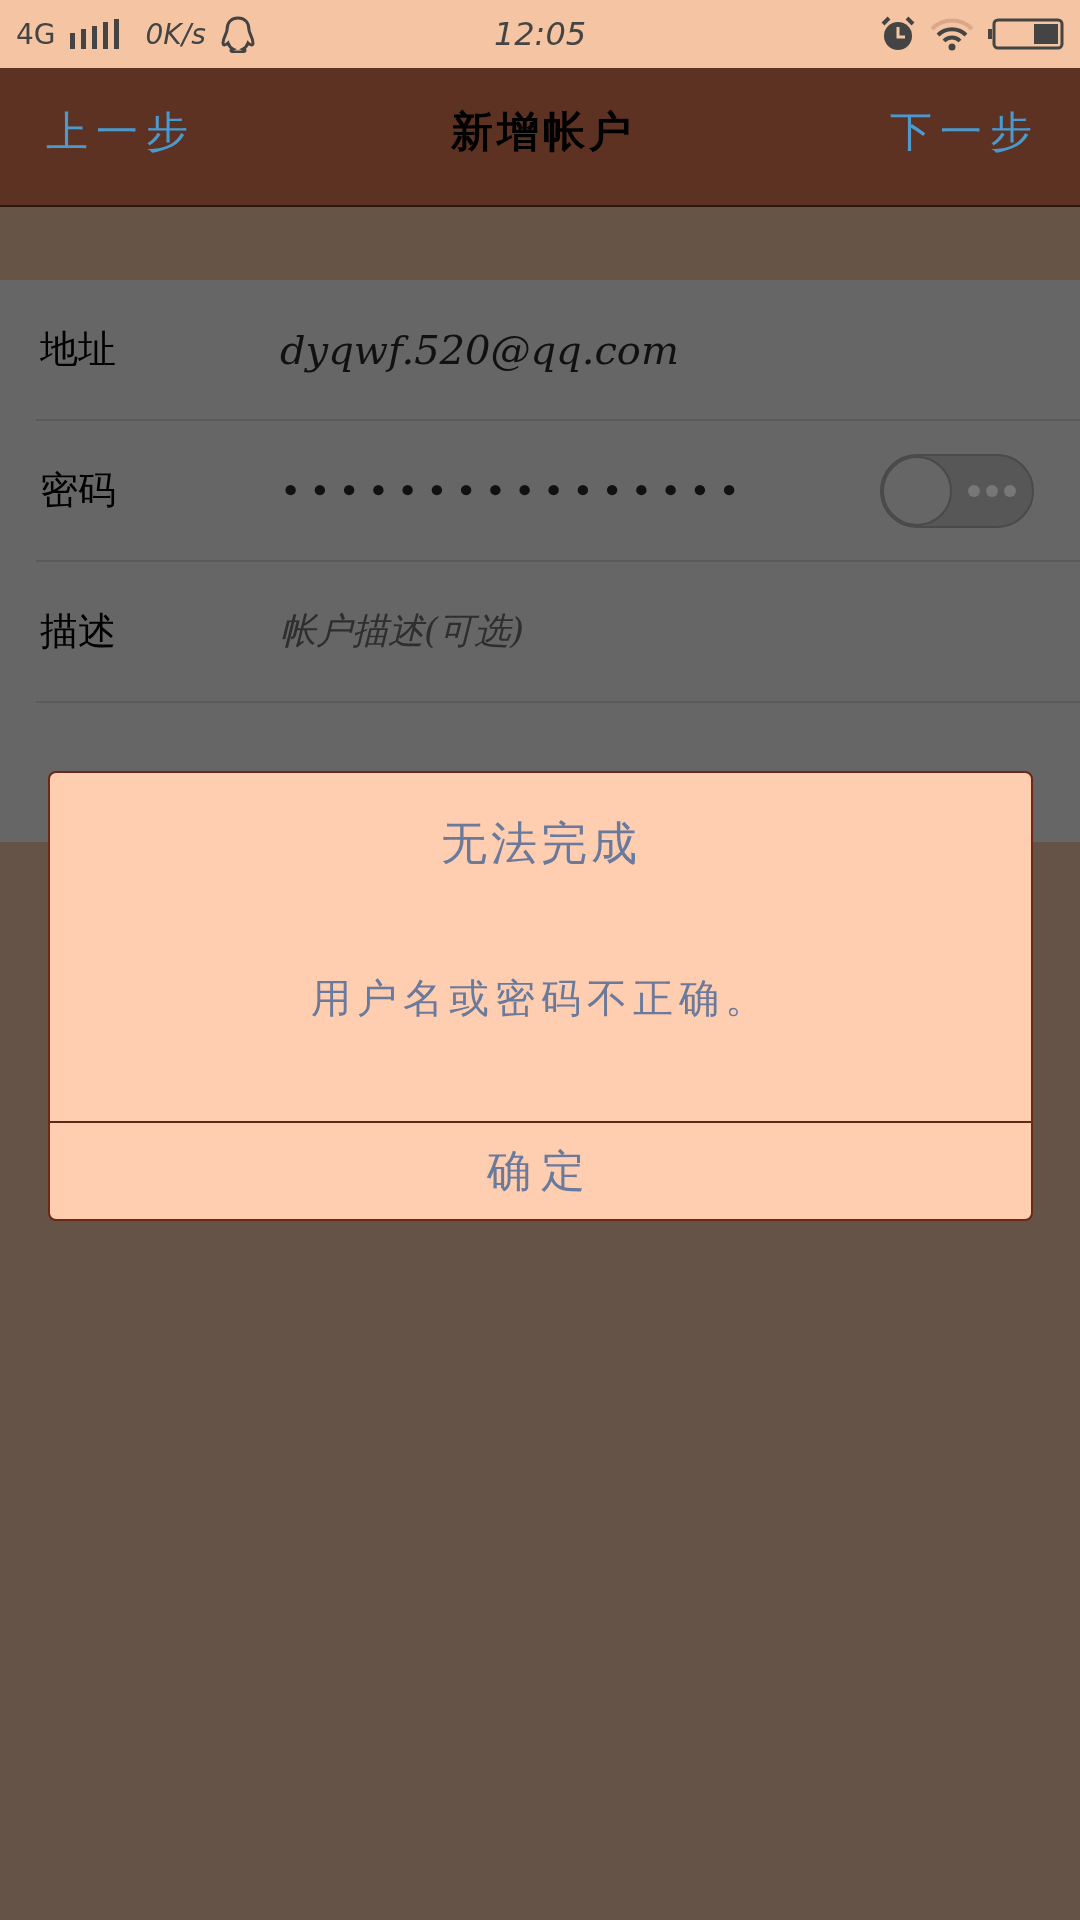 The image size is (1080, 1920). I want to click on clock-time: 12:05, so click(540, 34).